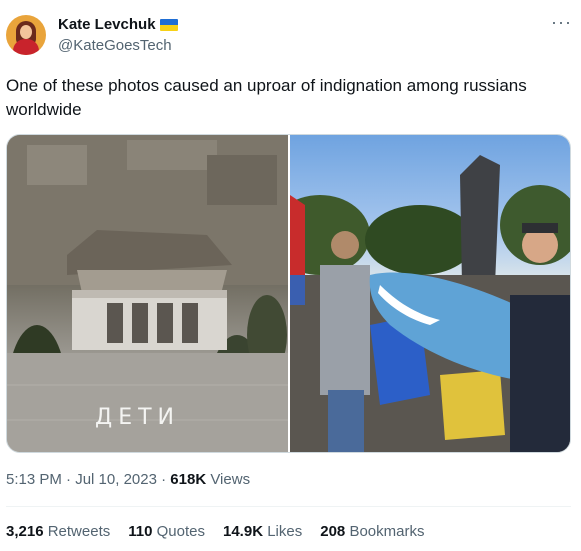  I want to click on tweet-meta: 5:13 PM · Jul 10, 2023 · 618K Views, so click(128, 479).